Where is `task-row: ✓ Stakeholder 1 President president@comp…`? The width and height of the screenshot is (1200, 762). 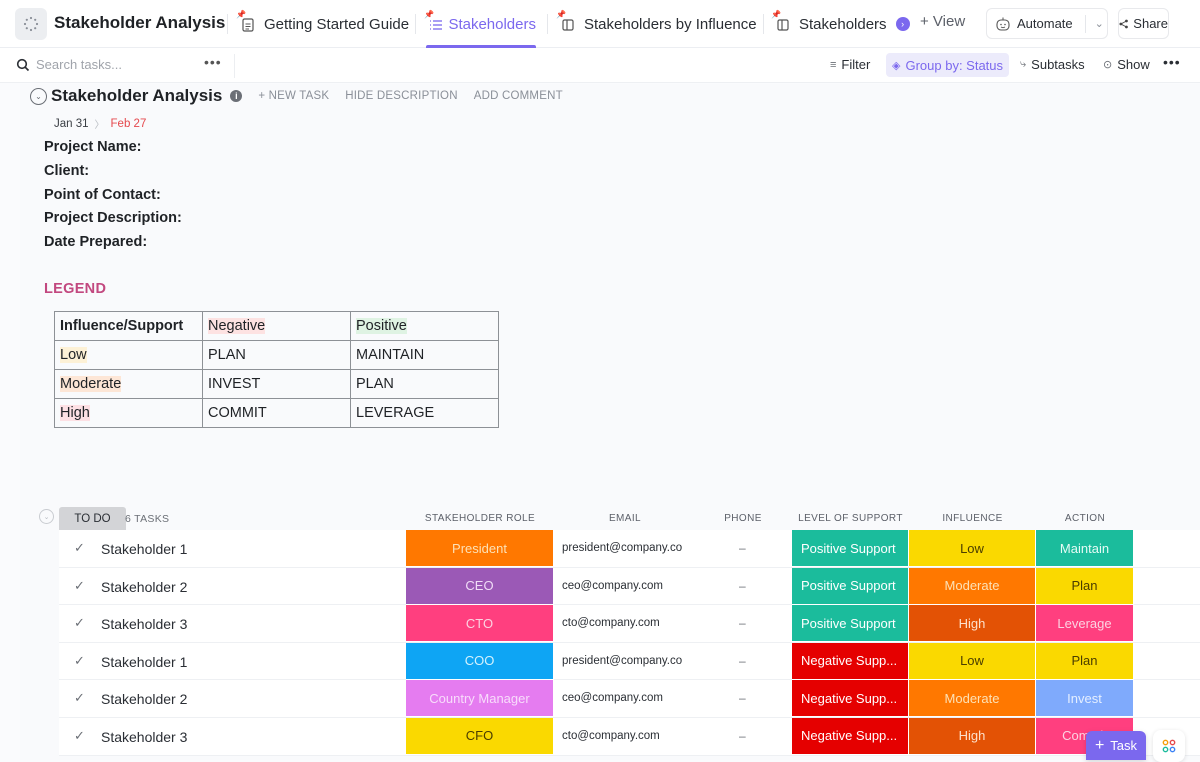
task-row: ✓ Stakeholder 1 President president@comp… is located at coordinates (629, 549).